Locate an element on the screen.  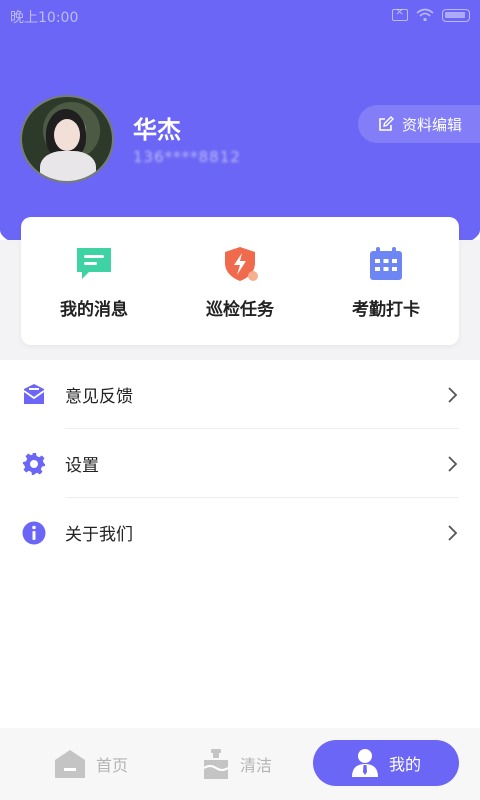
battery-icon is located at coordinates (456, 15).